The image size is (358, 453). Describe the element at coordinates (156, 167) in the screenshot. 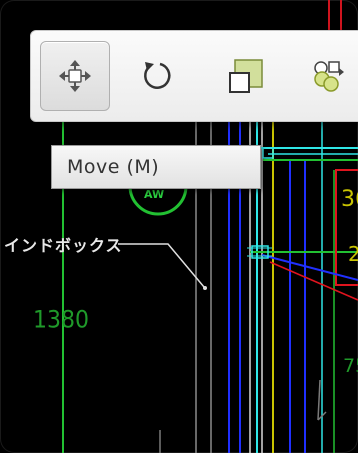

I see `tooltip: Move (M)` at that location.